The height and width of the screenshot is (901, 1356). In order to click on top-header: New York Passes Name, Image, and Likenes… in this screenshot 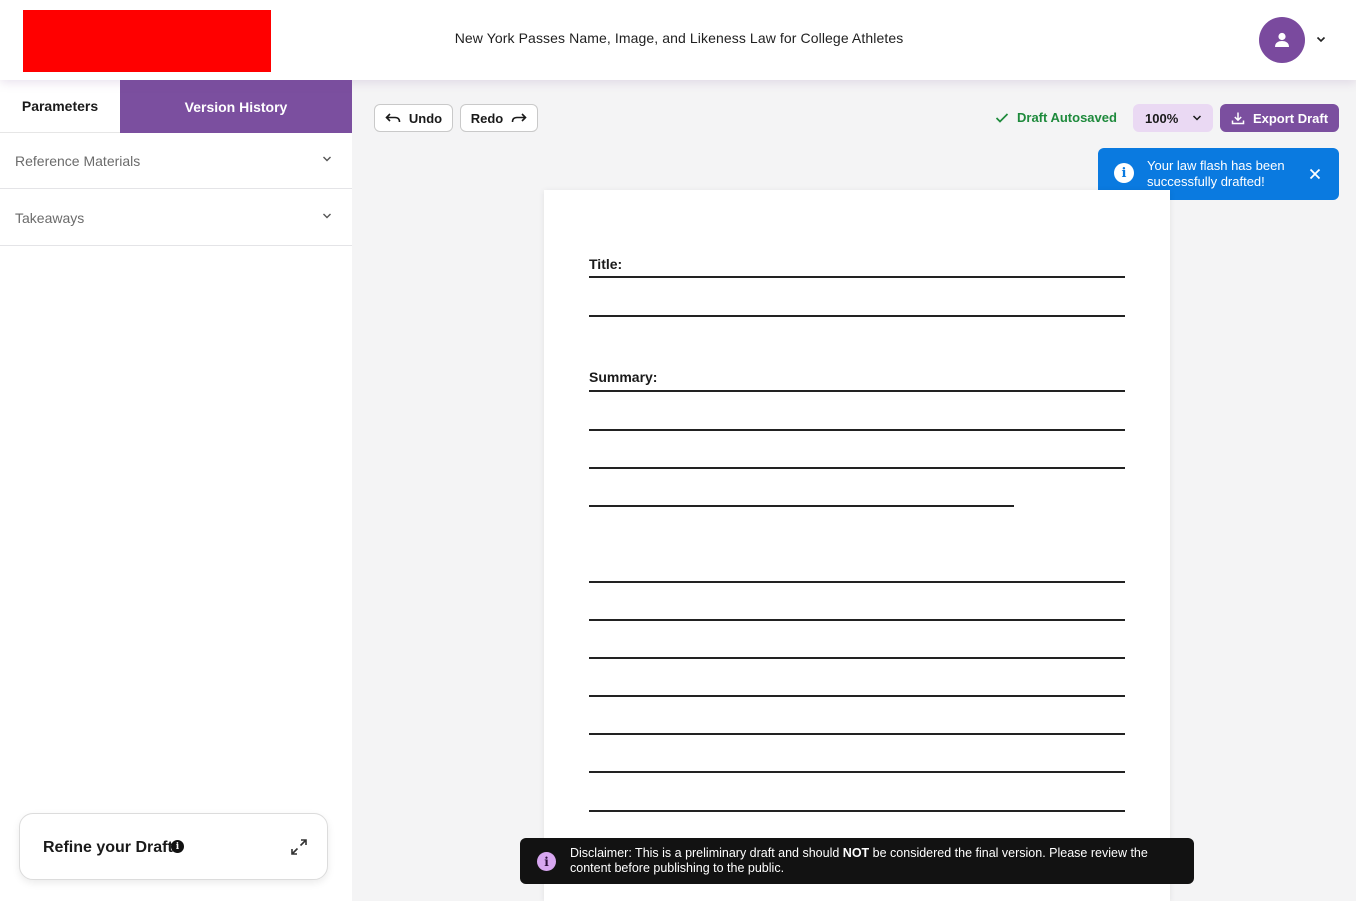, I will do `click(678, 40)`.